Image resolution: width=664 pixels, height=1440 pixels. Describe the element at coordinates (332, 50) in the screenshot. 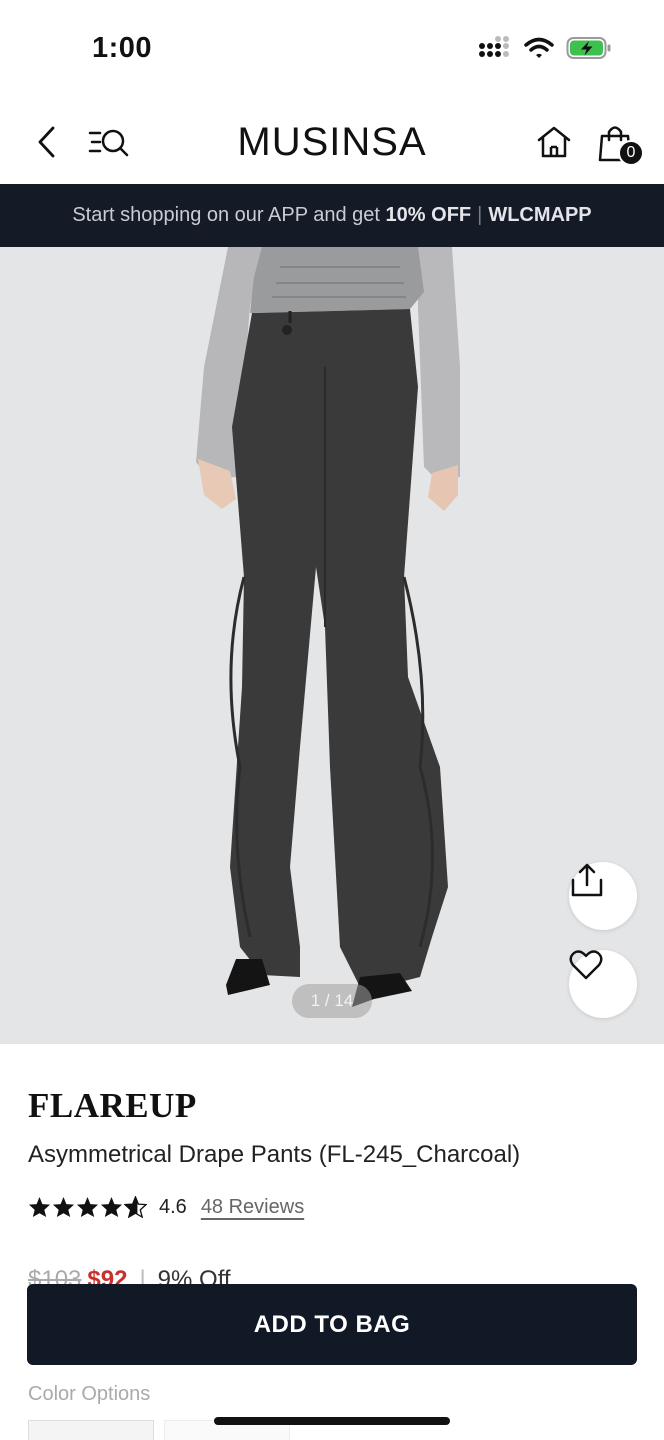

I see `status-bar: 1:00` at that location.